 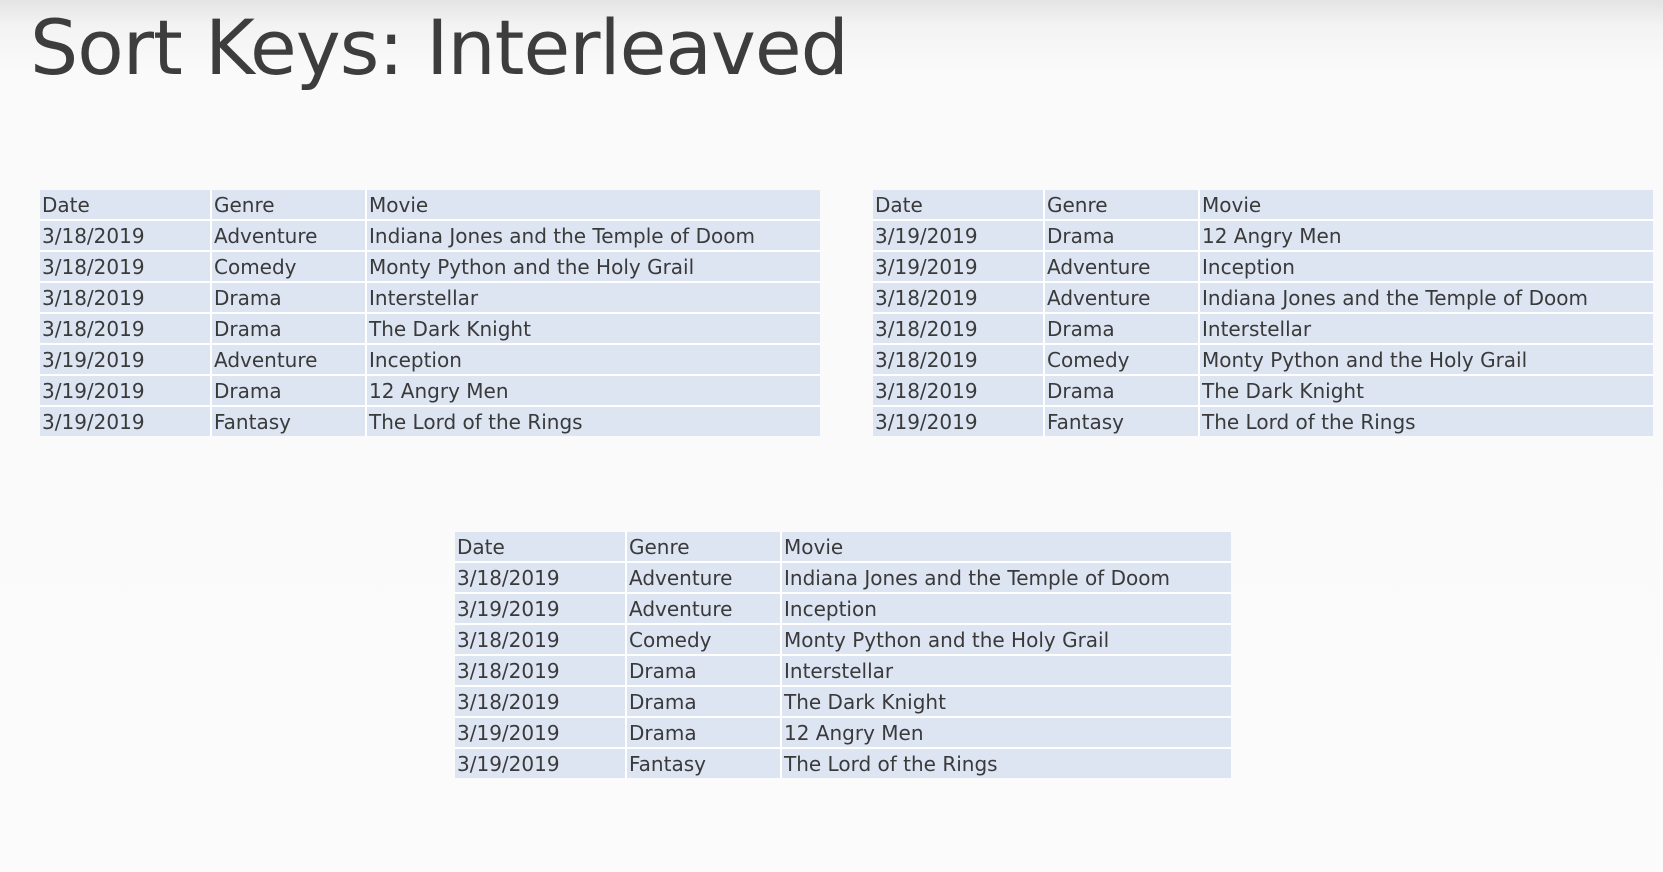 I want to click on slide-title: Sort Keys: Interleaved, so click(x=439, y=47).